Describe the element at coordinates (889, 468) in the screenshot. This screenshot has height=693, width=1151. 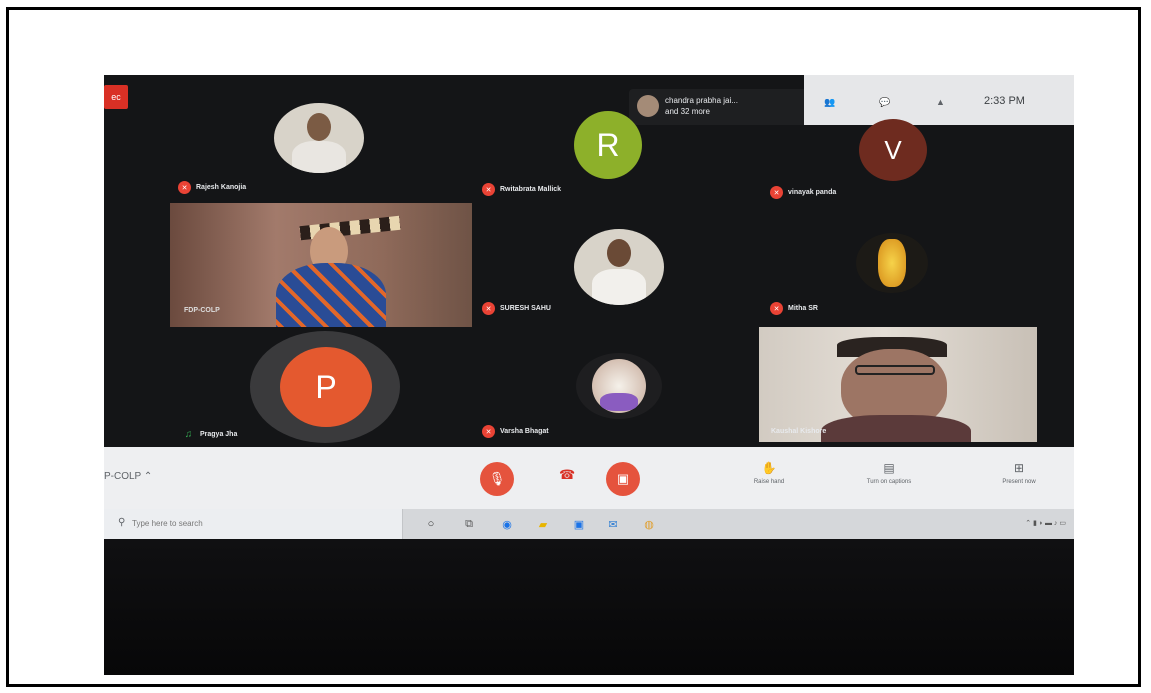
I see `captions-icon: ▤` at that location.